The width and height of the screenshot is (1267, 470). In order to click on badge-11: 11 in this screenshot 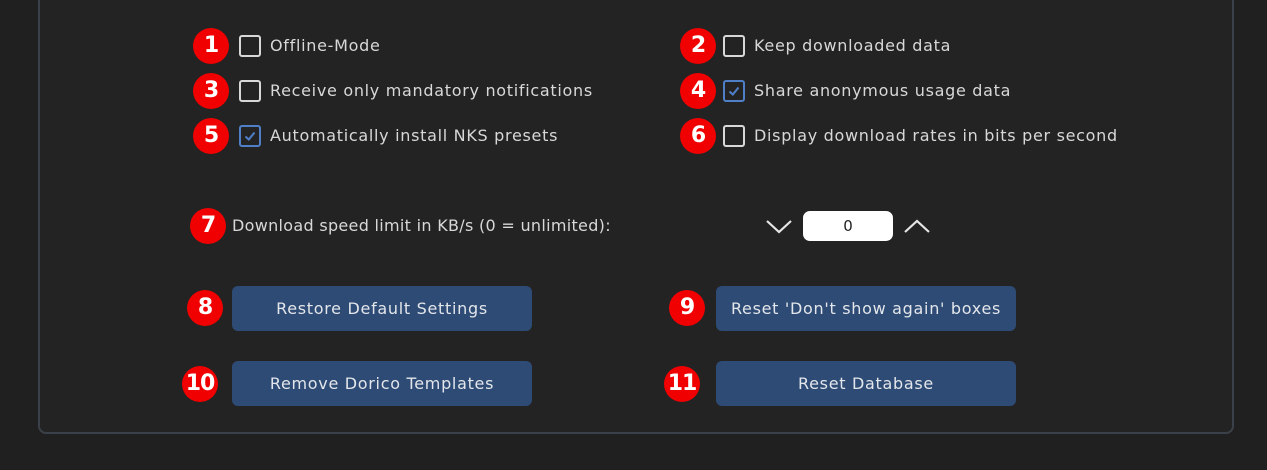, I will do `click(682, 384)`.